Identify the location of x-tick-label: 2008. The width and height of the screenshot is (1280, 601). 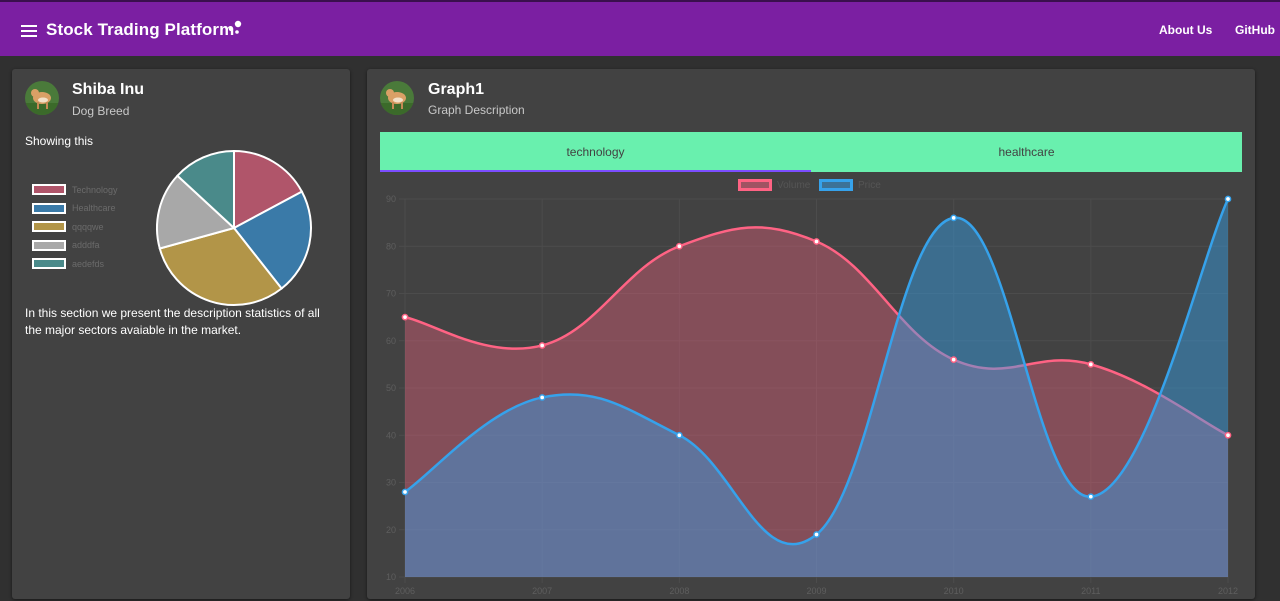
(679, 591).